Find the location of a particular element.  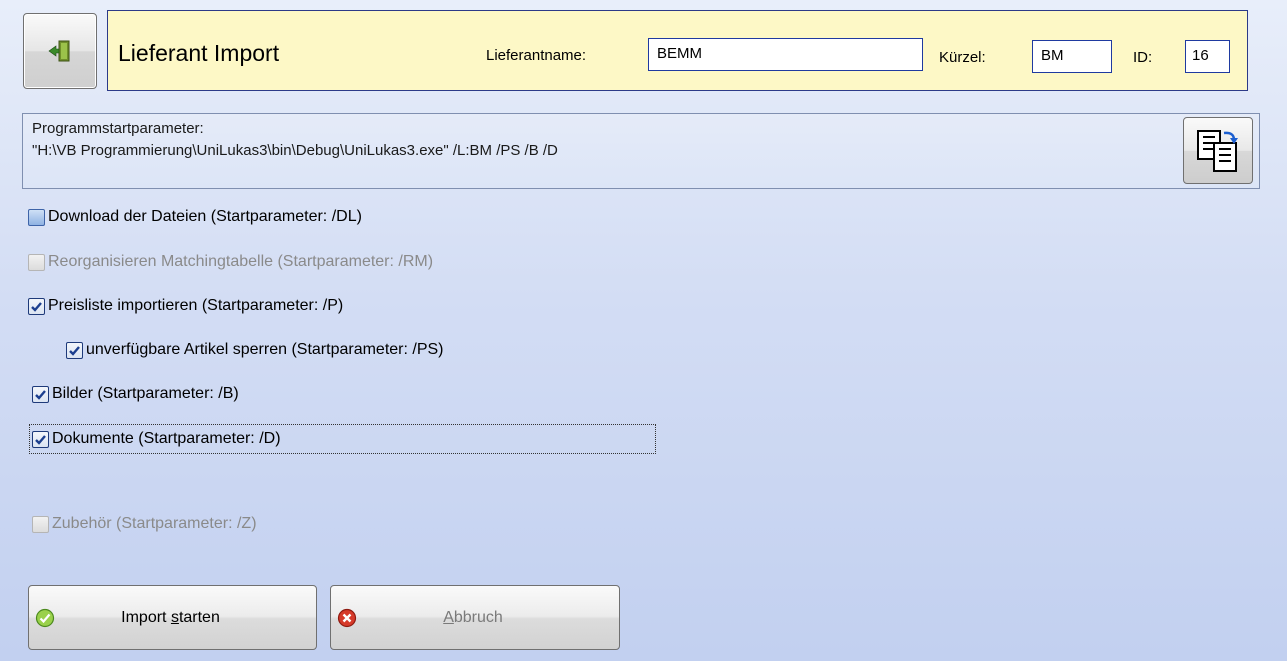

option-accessories-row: Zubehör (Startparameter: /Z) is located at coordinates (144, 524).